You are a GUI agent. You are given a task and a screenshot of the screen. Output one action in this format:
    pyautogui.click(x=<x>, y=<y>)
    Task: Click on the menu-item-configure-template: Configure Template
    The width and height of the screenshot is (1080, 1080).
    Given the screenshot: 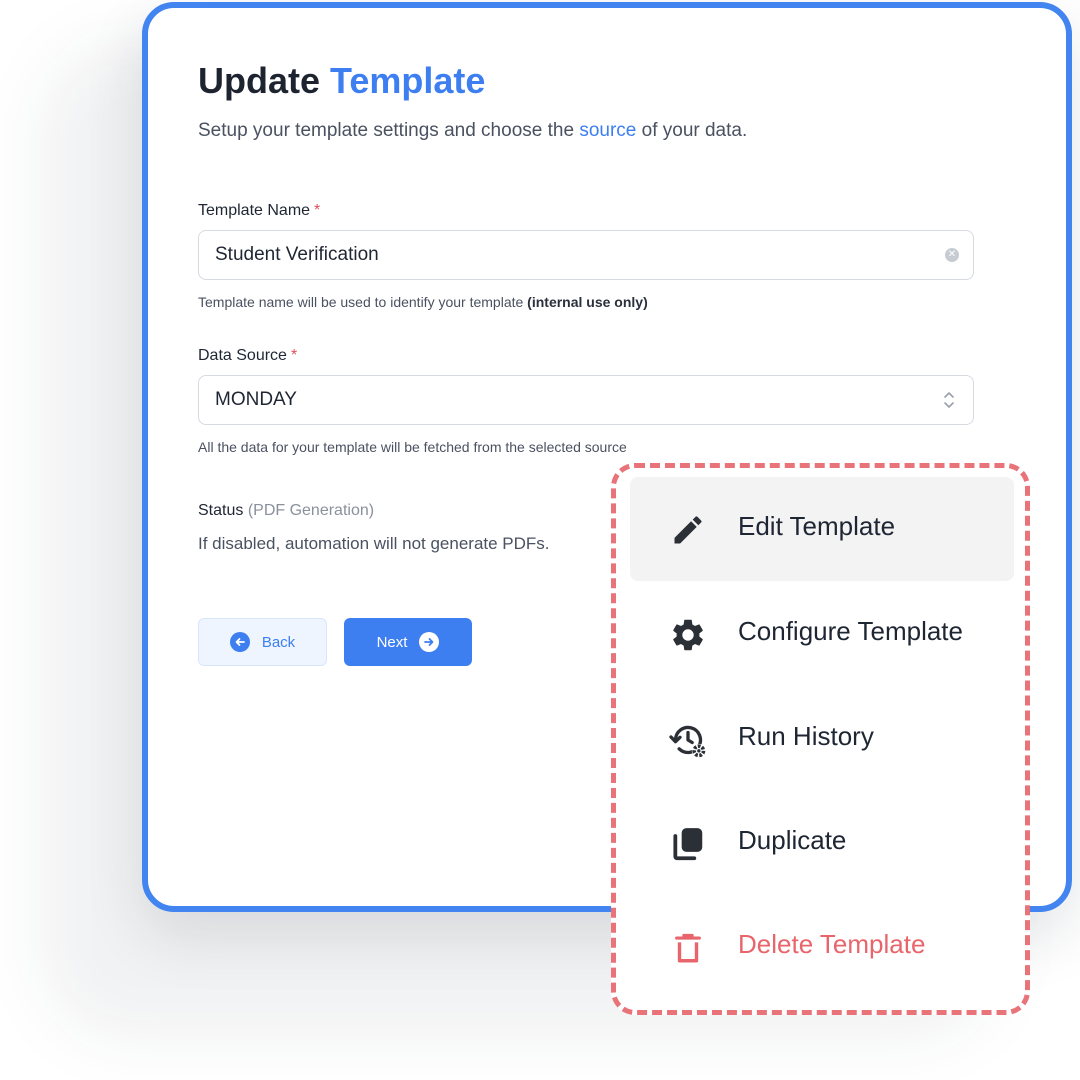 What is the action you would take?
    pyautogui.click(x=822, y=634)
    